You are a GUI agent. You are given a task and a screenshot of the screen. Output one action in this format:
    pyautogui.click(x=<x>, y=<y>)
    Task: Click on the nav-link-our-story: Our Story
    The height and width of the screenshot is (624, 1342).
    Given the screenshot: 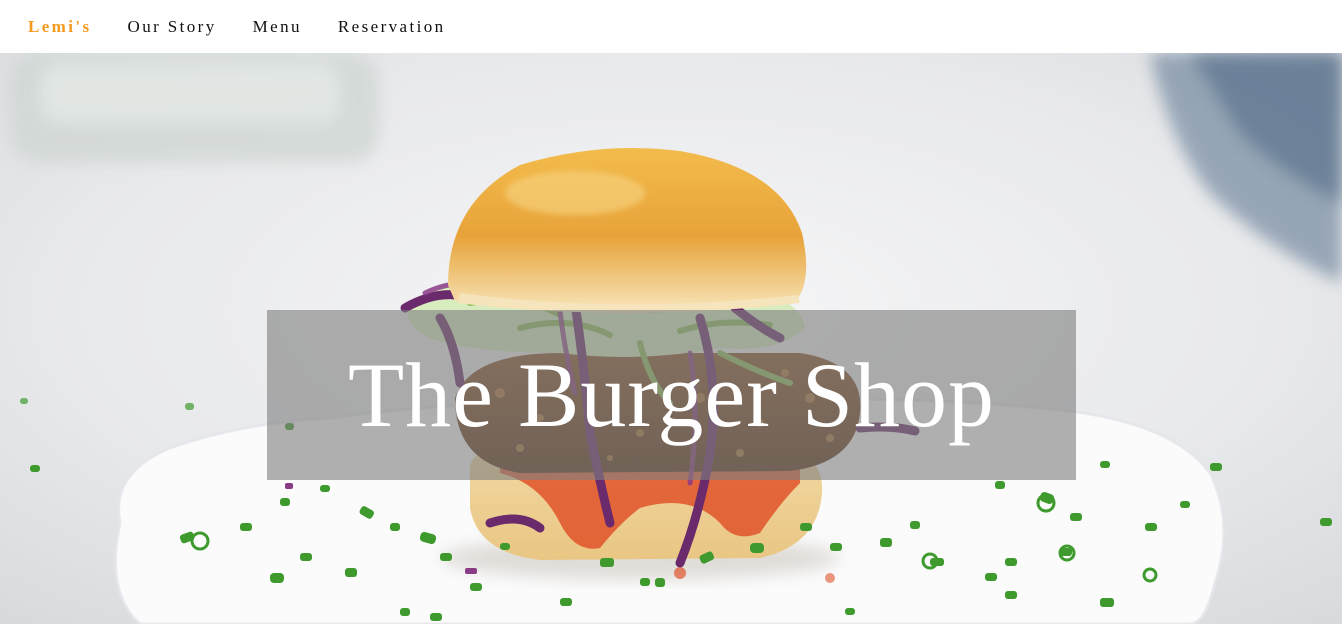 What is the action you would take?
    pyautogui.click(x=172, y=26)
    